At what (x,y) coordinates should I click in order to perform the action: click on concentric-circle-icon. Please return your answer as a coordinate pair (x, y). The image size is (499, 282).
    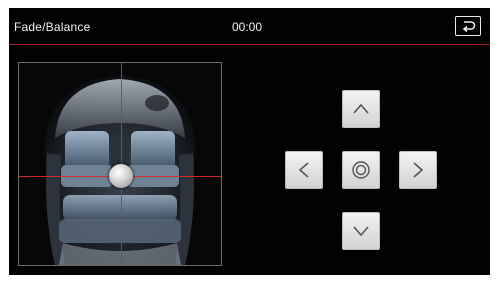
    Looking at the image, I should click on (361, 170).